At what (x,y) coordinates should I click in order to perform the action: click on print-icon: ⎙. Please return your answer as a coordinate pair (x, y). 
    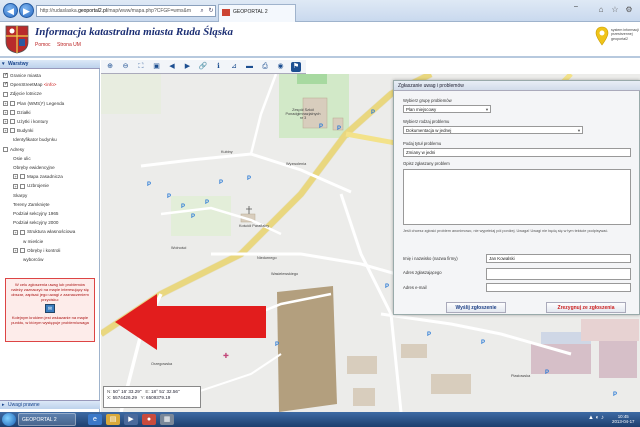
    Looking at the image, I should click on (265, 67).